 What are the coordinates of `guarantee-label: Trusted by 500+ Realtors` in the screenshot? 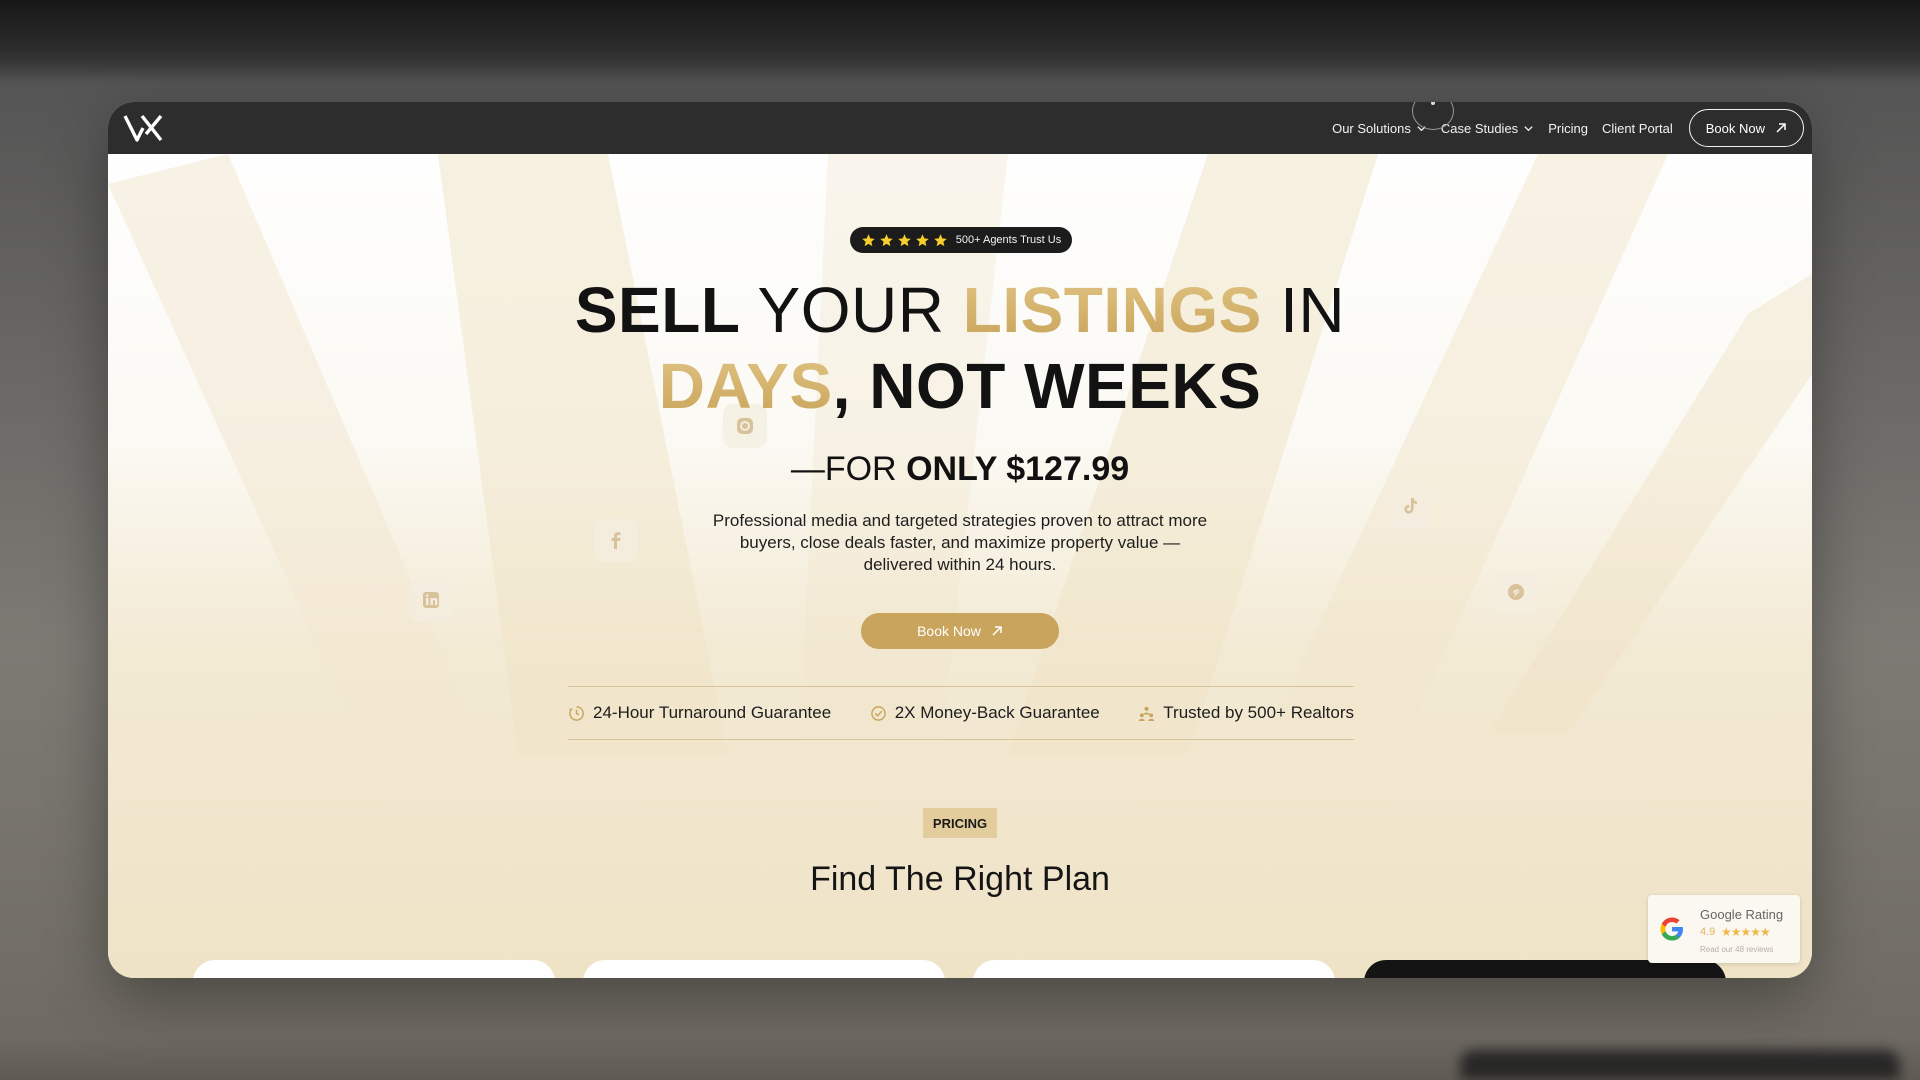 It's located at (1258, 712).